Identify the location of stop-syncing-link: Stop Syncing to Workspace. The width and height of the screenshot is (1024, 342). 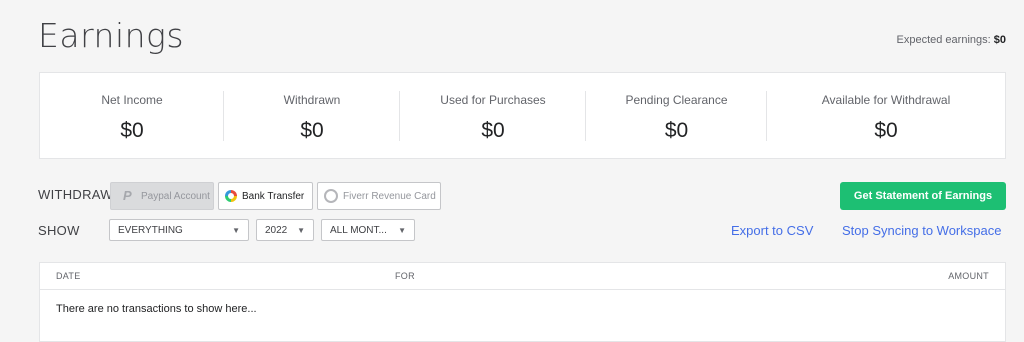
(921, 230).